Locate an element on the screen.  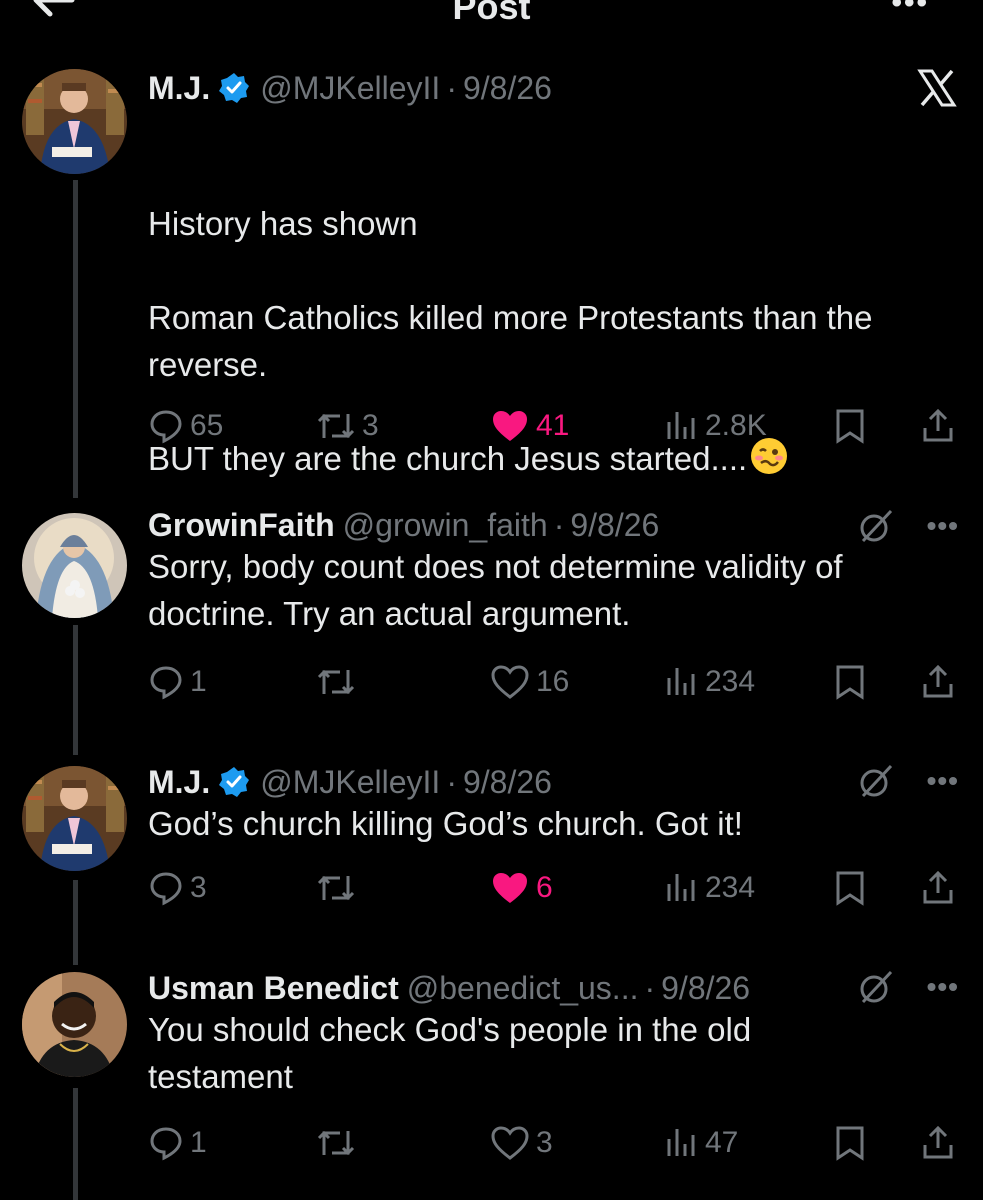
views-button: 47 is located at coordinates (700, 1143).